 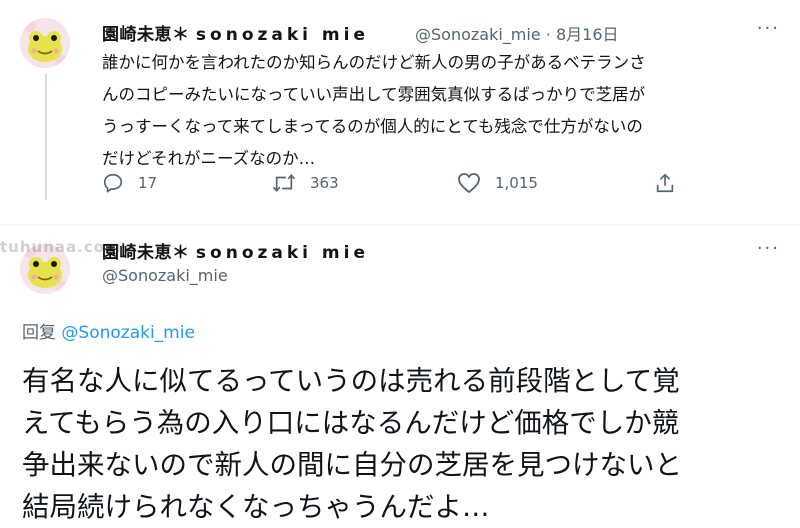 What do you see at coordinates (400, 224) in the screenshot?
I see `tweet-divider` at bounding box center [400, 224].